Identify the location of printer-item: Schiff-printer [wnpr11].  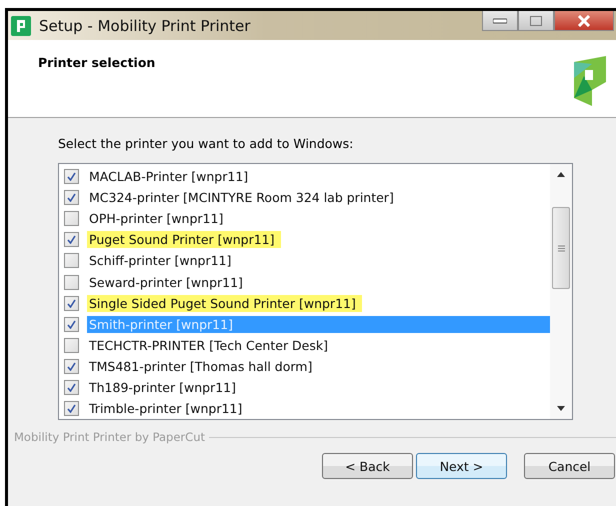
(160, 261).